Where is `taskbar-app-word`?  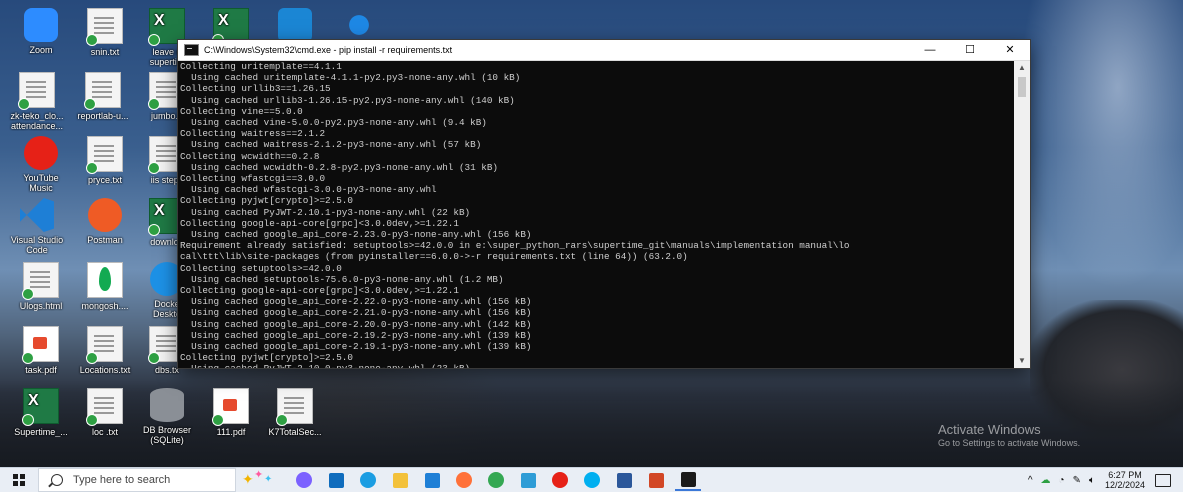 taskbar-app-word is located at coordinates (624, 480).